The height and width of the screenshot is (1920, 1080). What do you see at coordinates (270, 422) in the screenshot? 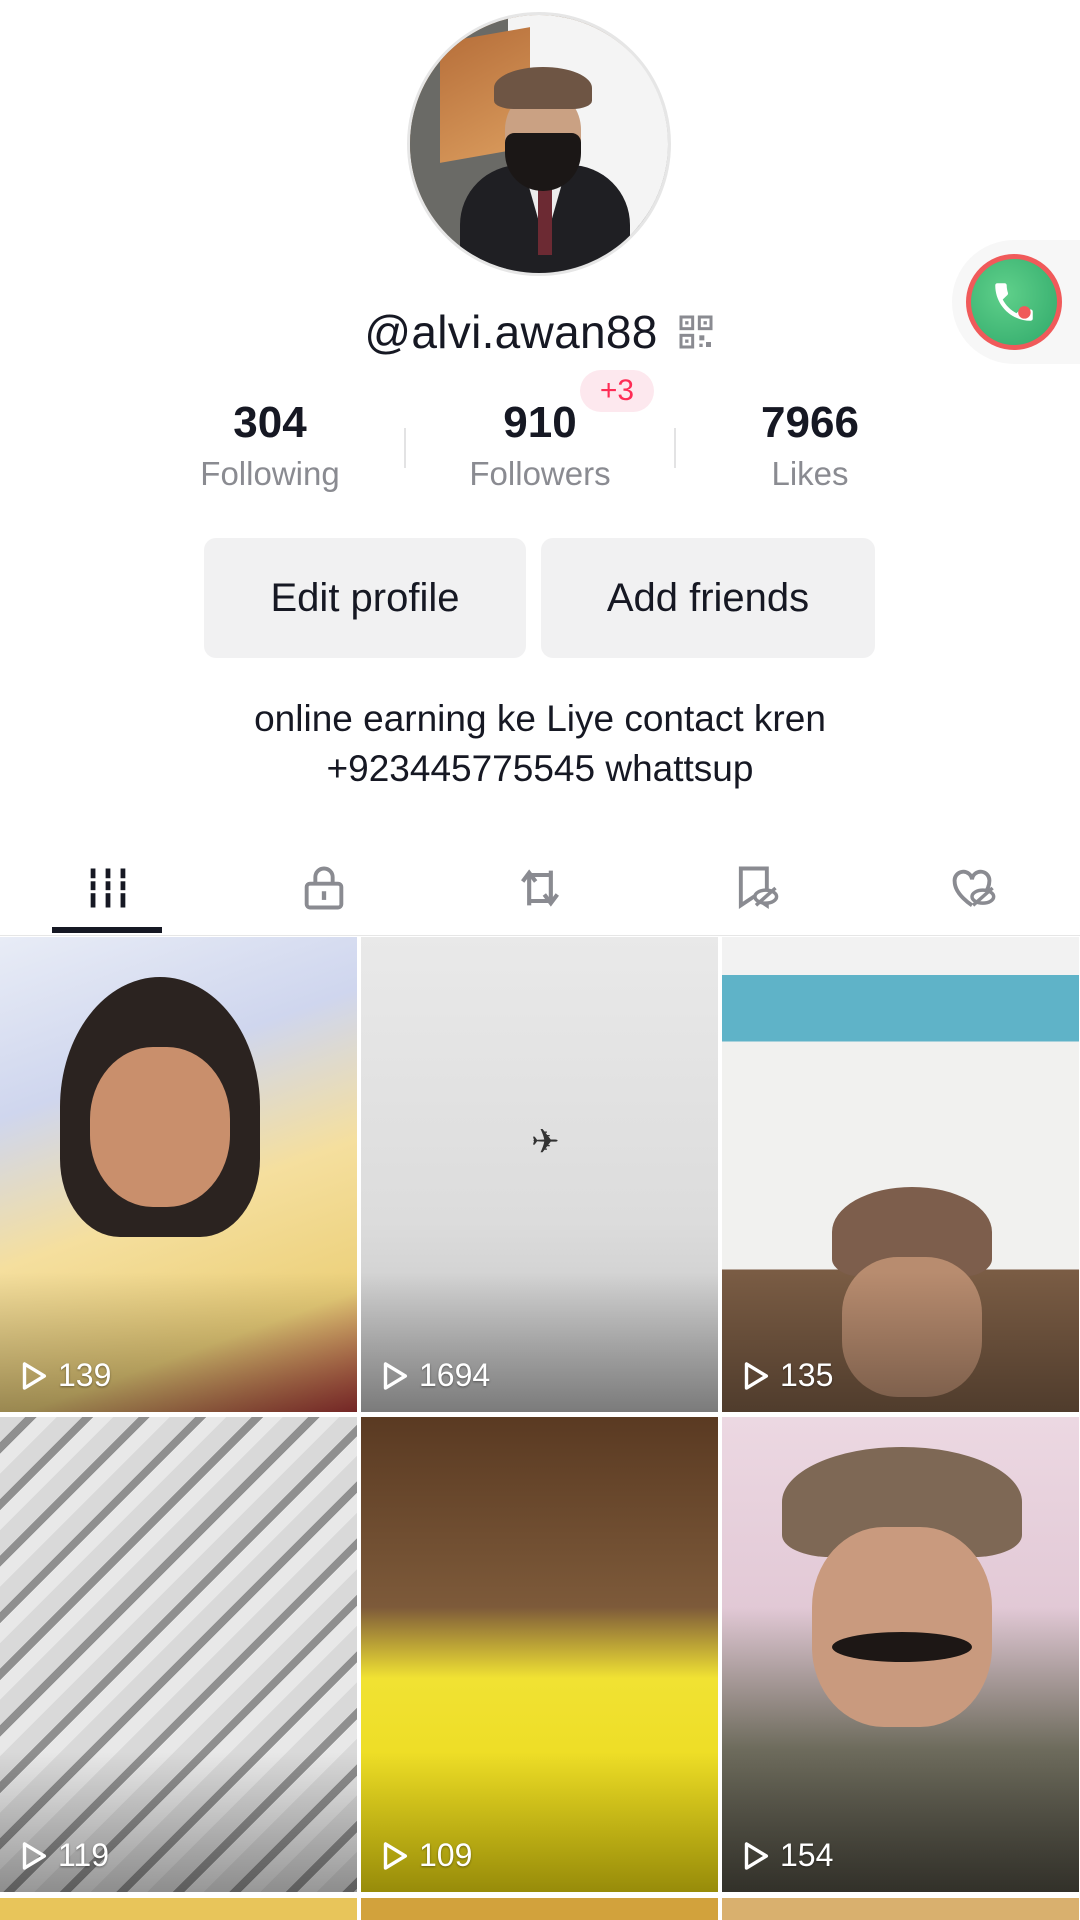
I see `following-count: 304` at bounding box center [270, 422].